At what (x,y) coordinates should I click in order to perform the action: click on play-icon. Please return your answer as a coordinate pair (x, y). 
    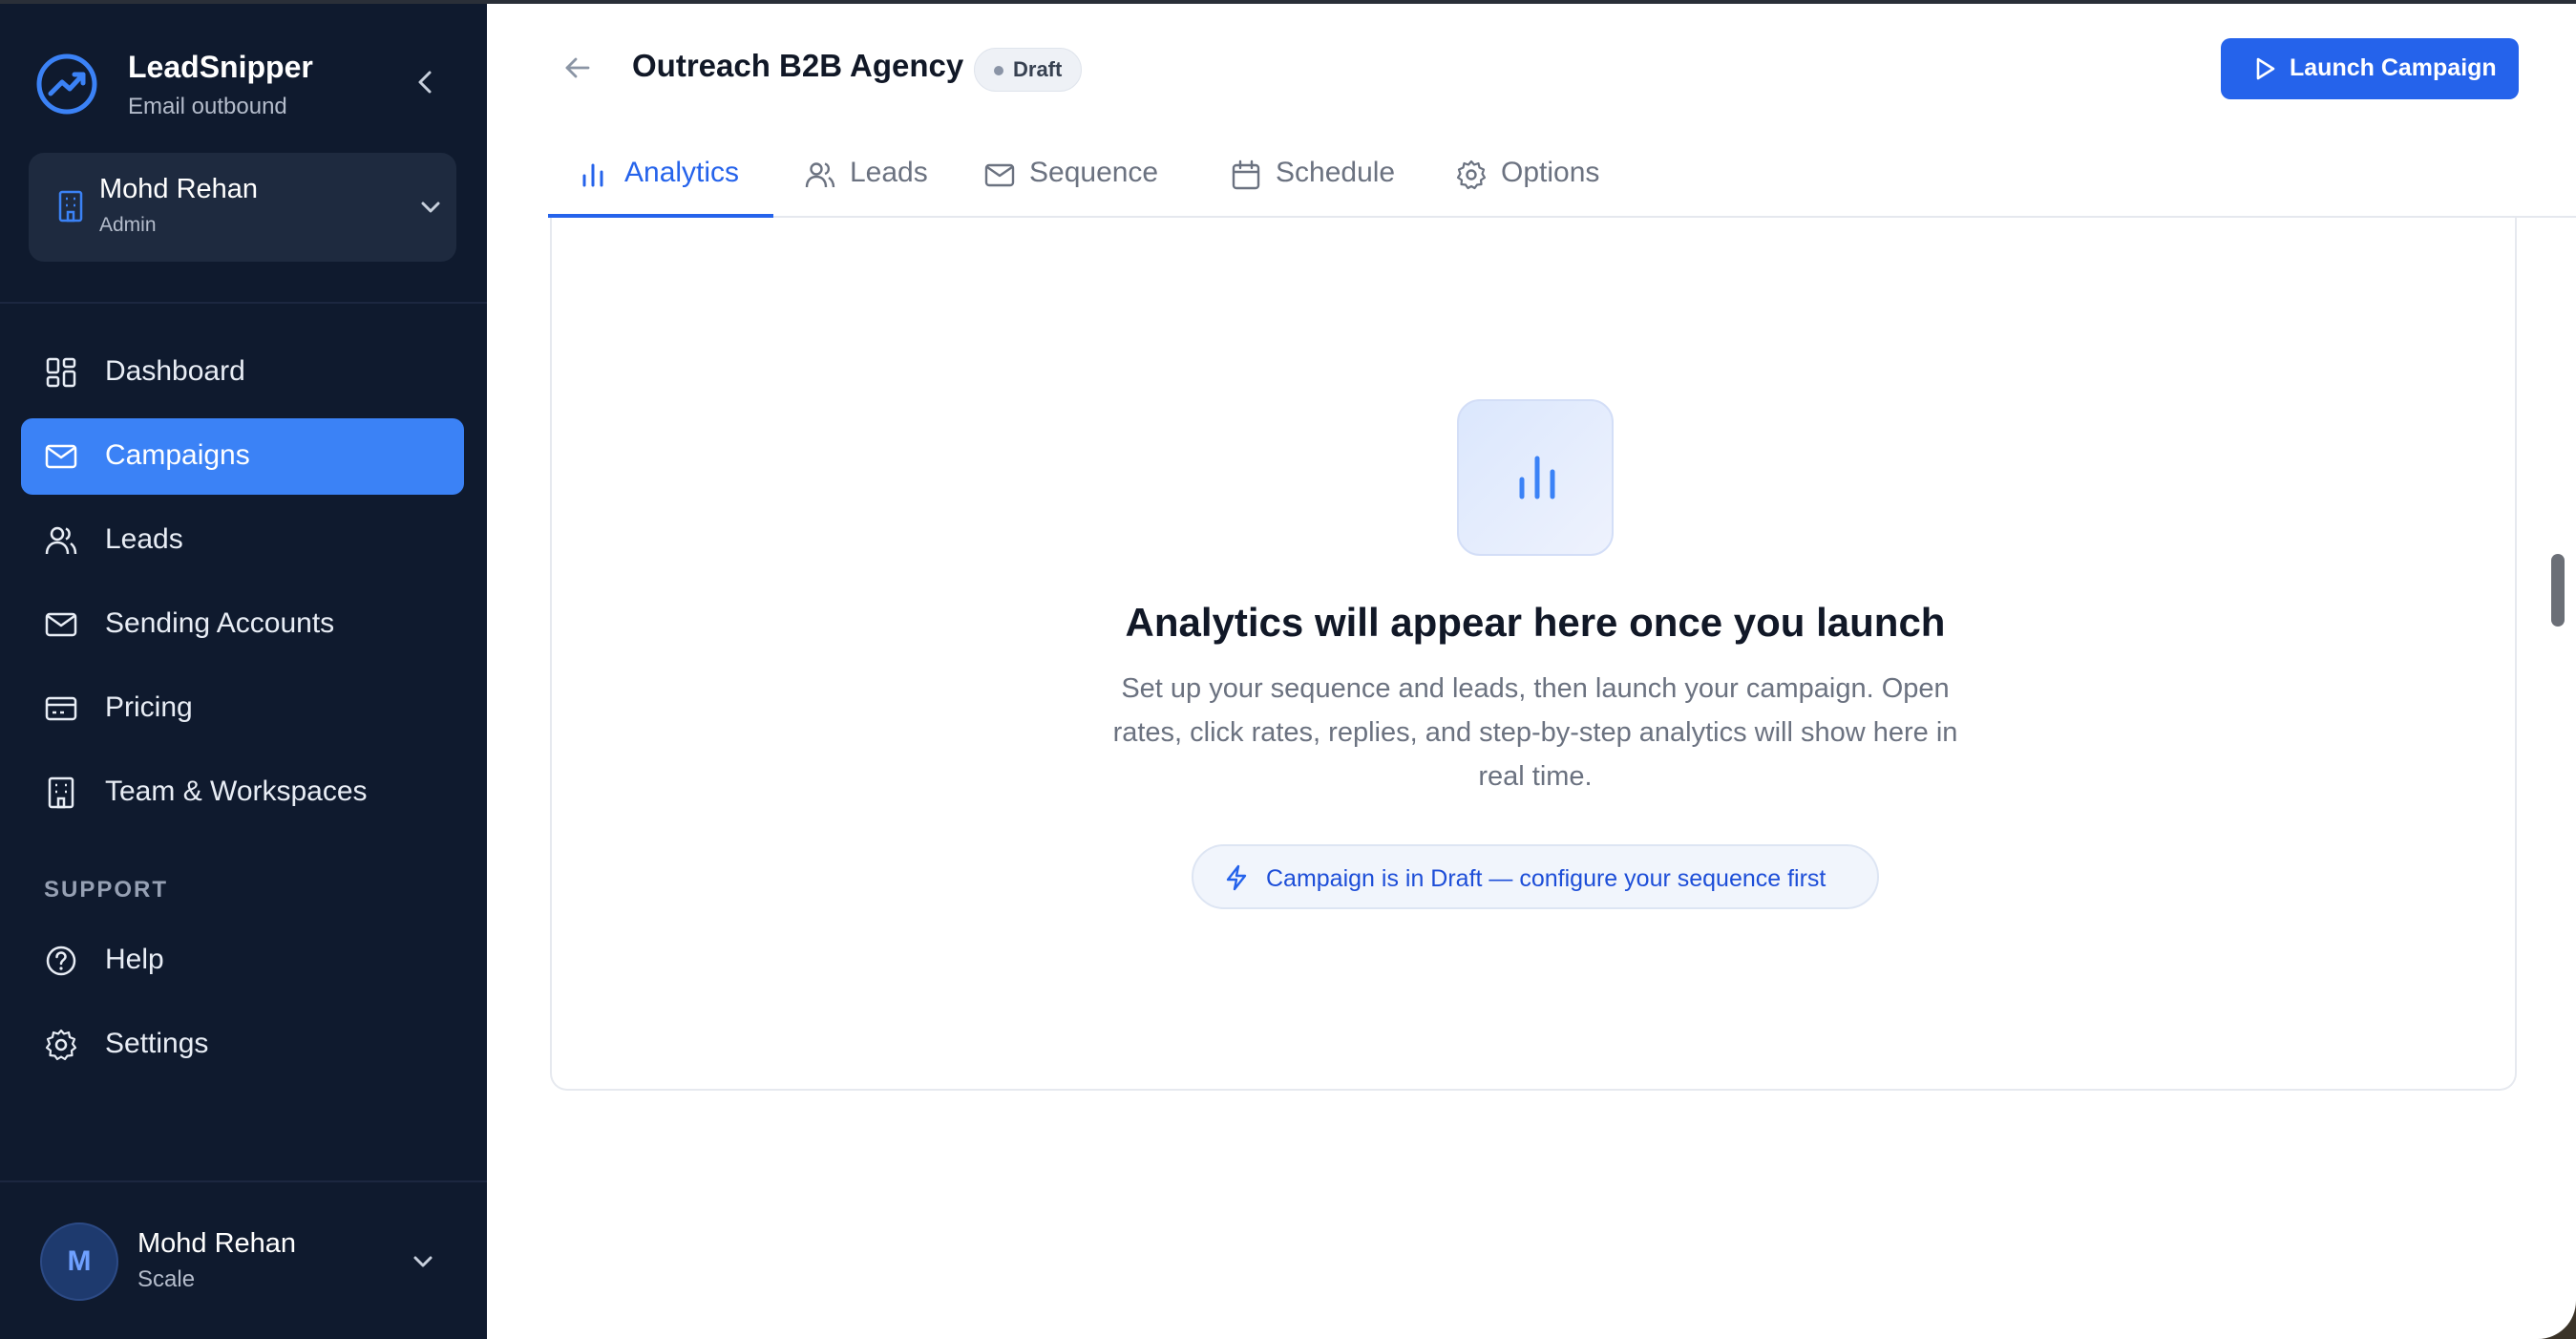
    Looking at the image, I should click on (2265, 68).